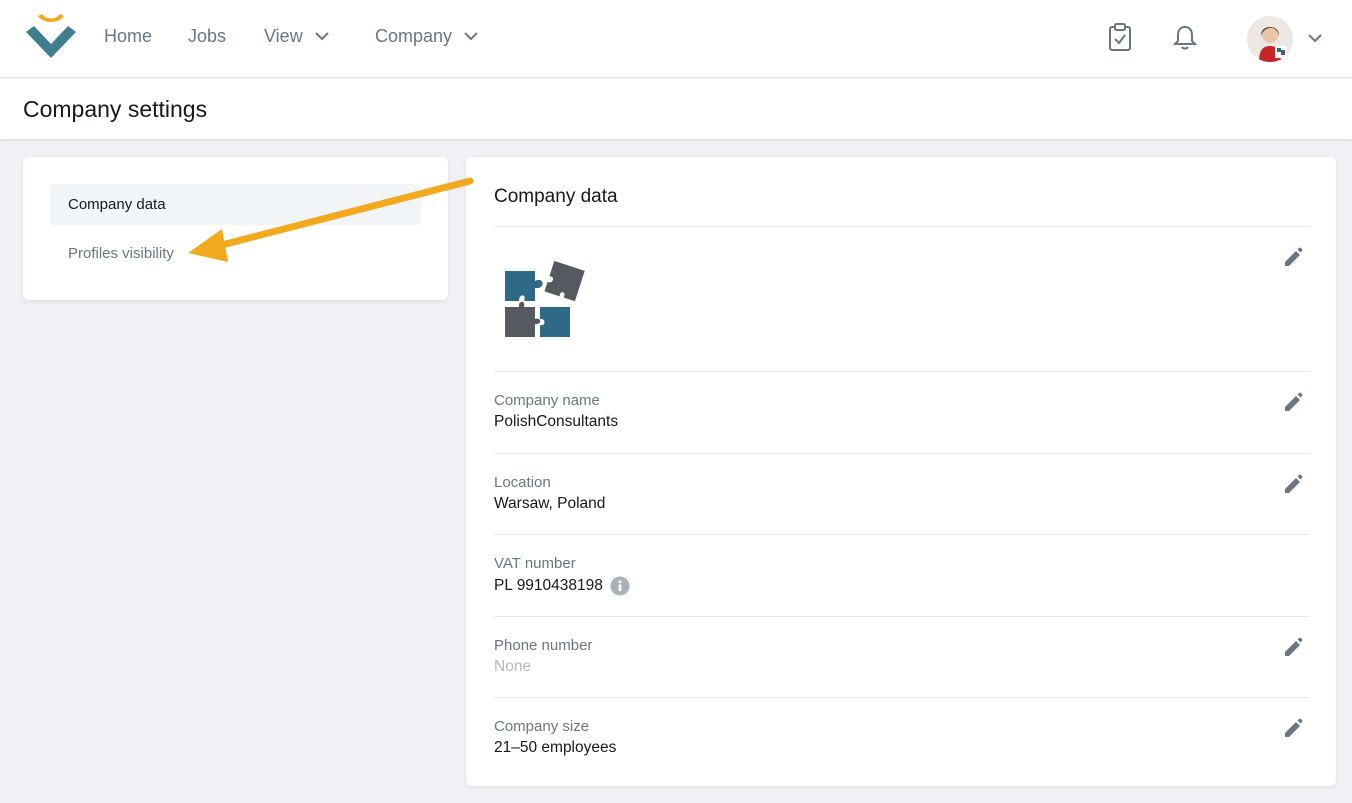 The image size is (1352, 803). I want to click on phone-number-text: None, so click(513, 666).